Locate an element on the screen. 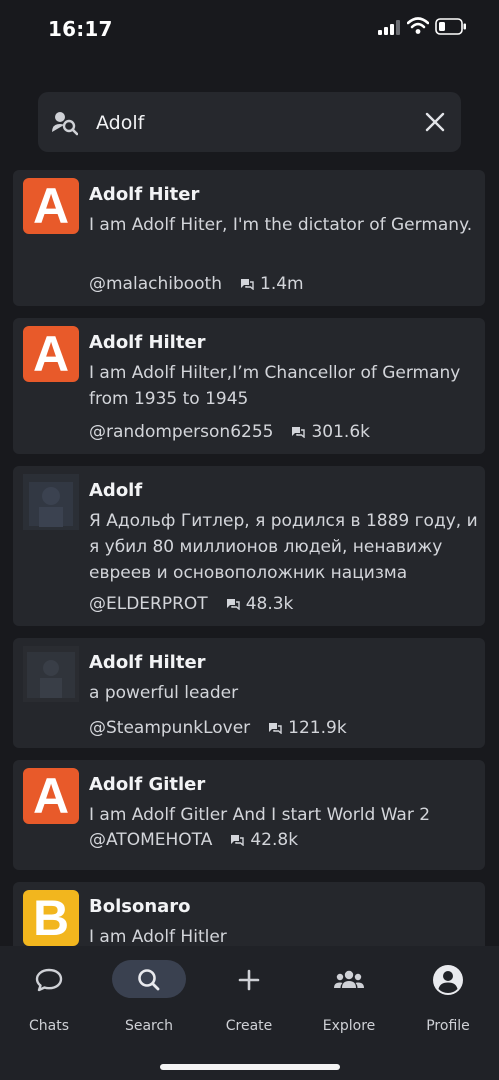 Image resolution: width=499 pixels, height=1080 pixels. battery-icon is located at coordinates (450, 26).